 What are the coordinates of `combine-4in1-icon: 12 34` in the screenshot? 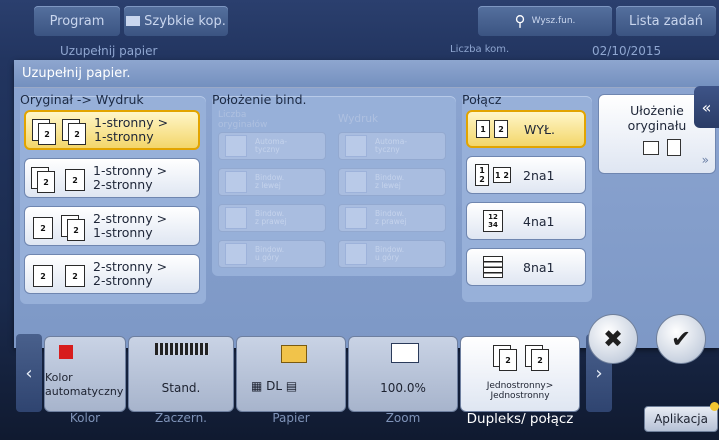 It's located at (493, 221).